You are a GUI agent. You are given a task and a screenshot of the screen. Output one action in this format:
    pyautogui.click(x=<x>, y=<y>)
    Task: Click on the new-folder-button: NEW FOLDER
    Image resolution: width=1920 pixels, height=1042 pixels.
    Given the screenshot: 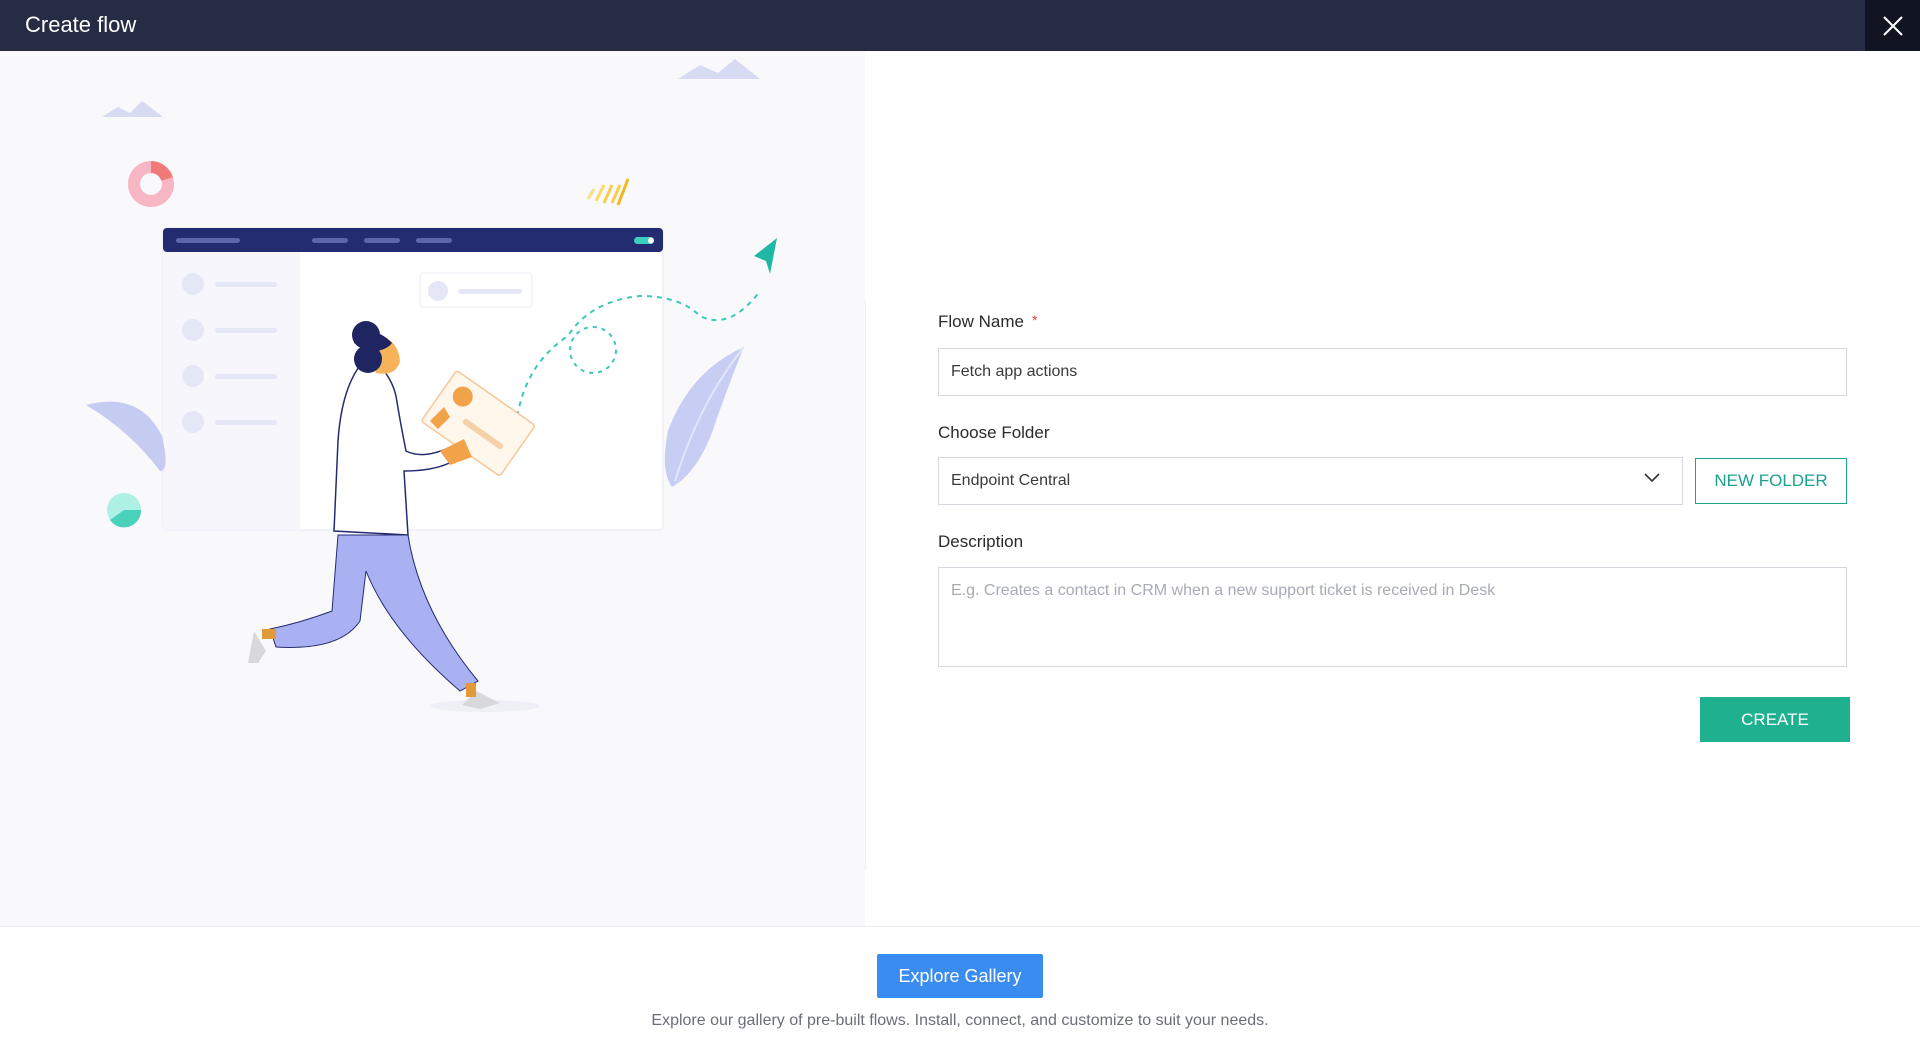 What is the action you would take?
    pyautogui.click(x=1771, y=481)
    